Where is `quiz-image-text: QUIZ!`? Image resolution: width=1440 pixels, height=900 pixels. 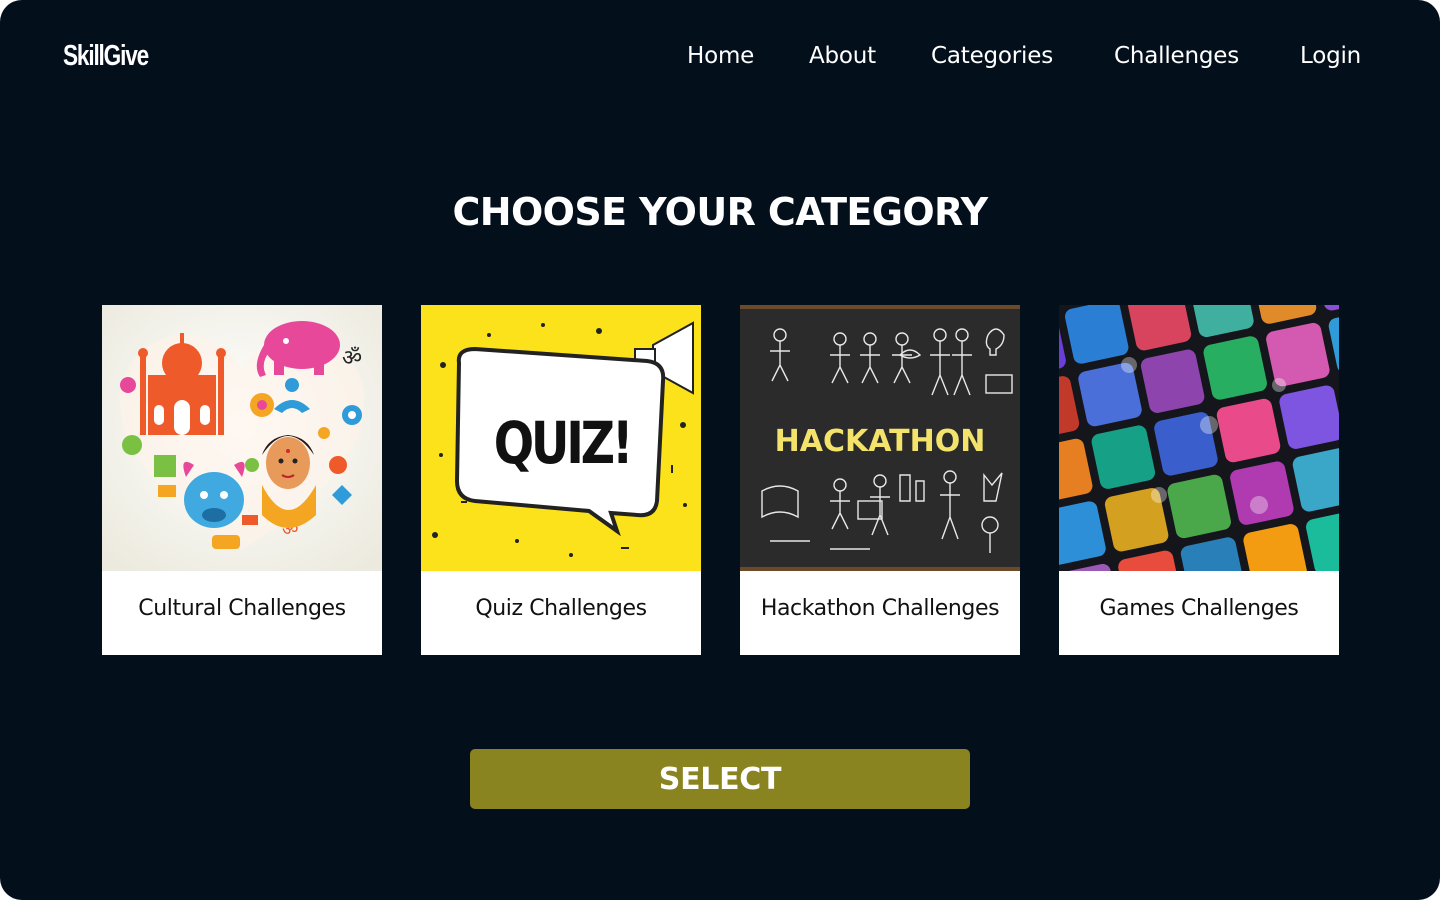 quiz-image-text: QUIZ! is located at coordinates (562, 443).